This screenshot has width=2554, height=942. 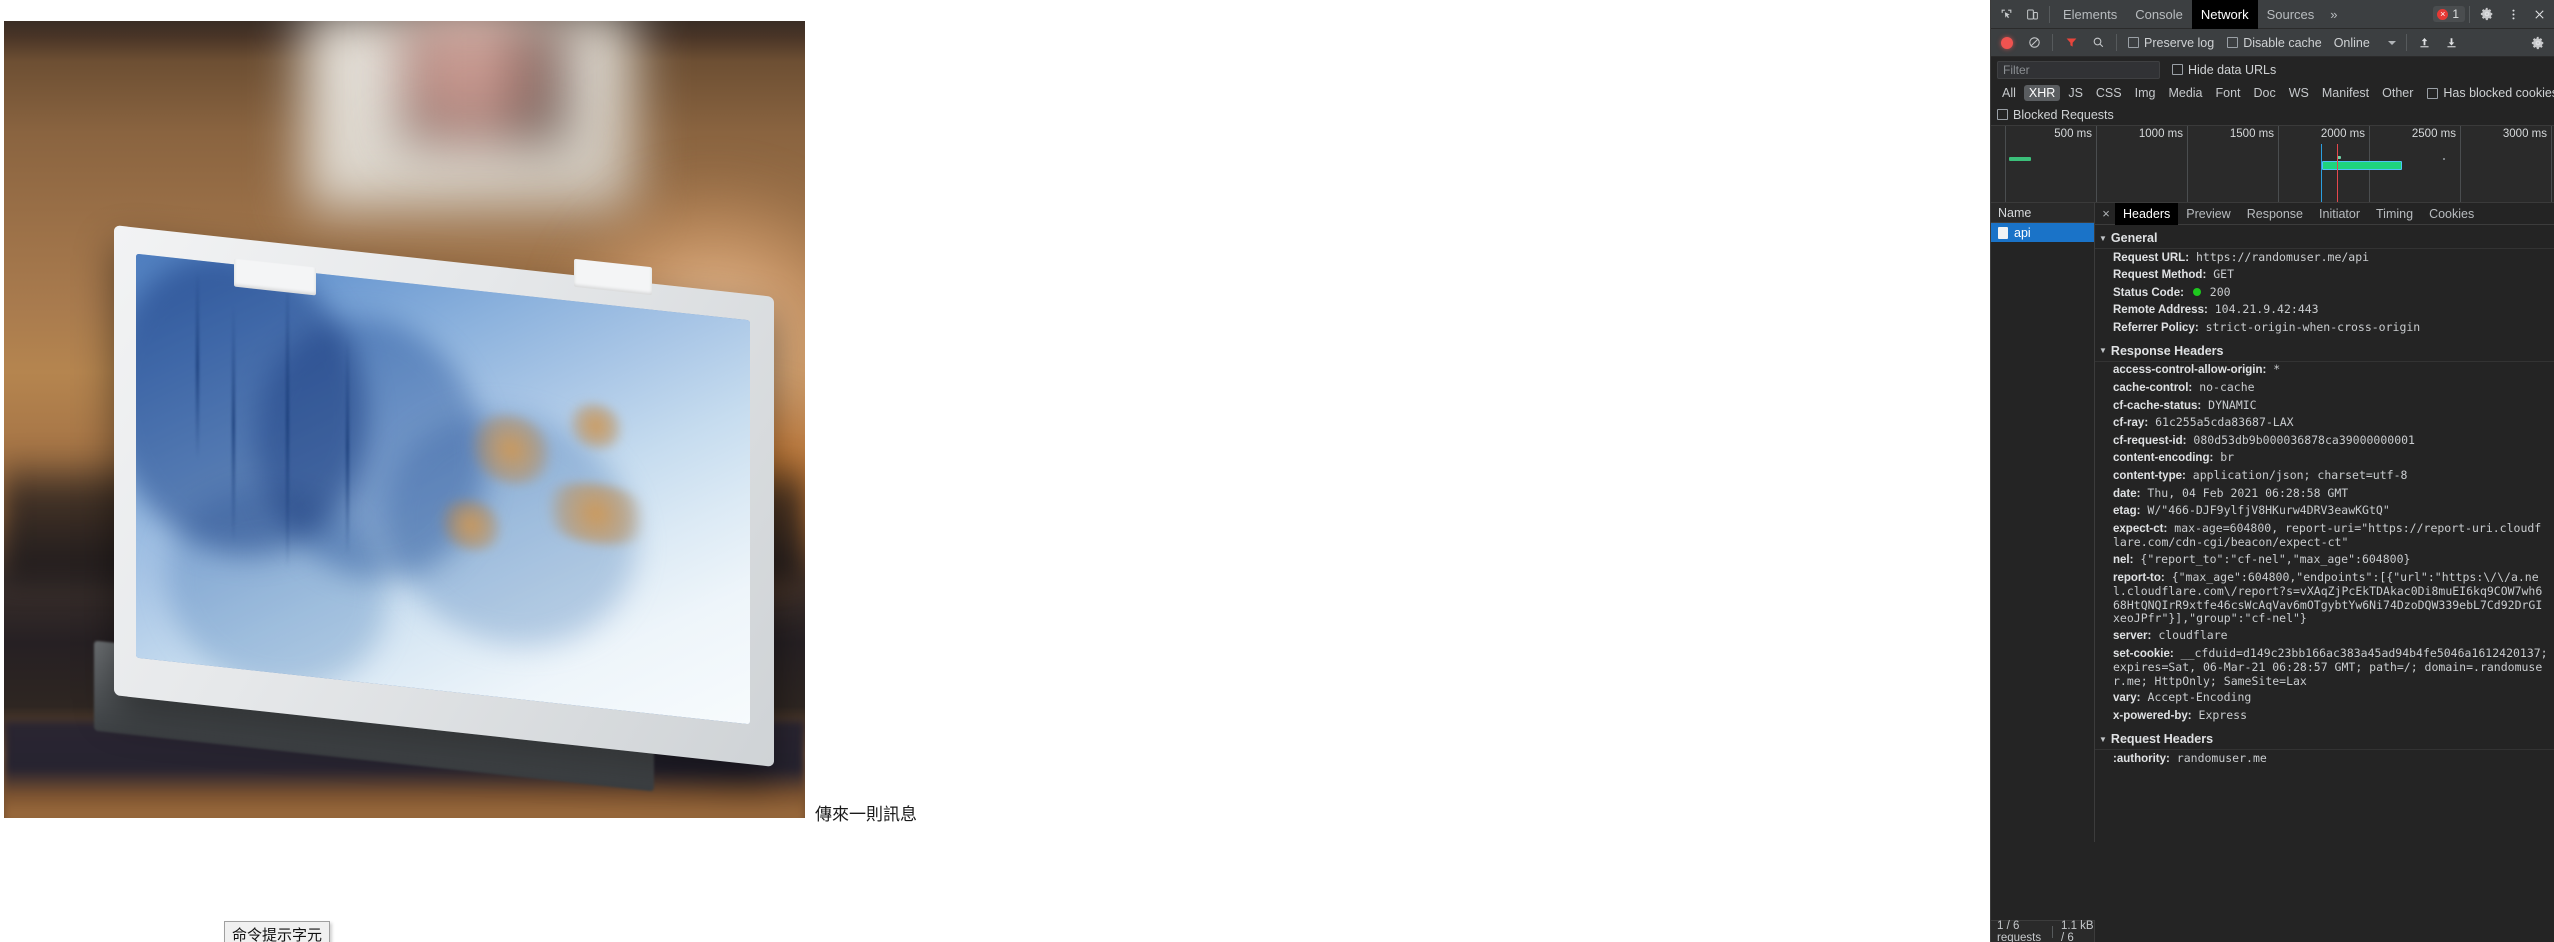 What do you see at coordinates (2394, 214) in the screenshot?
I see `detail-tab-timing: Timing` at bounding box center [2394, 214].